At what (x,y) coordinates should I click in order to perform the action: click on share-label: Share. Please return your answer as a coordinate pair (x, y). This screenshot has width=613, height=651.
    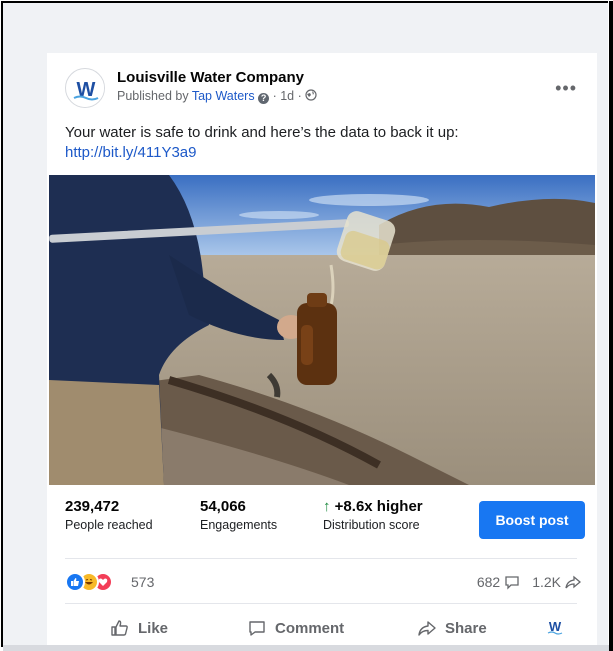
    Looking at the image, I should click on (466, 628).